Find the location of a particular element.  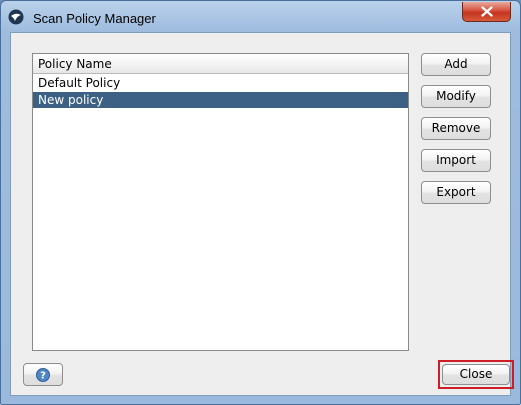

table-row-selected: New policy is located at coordinates (220, 100).